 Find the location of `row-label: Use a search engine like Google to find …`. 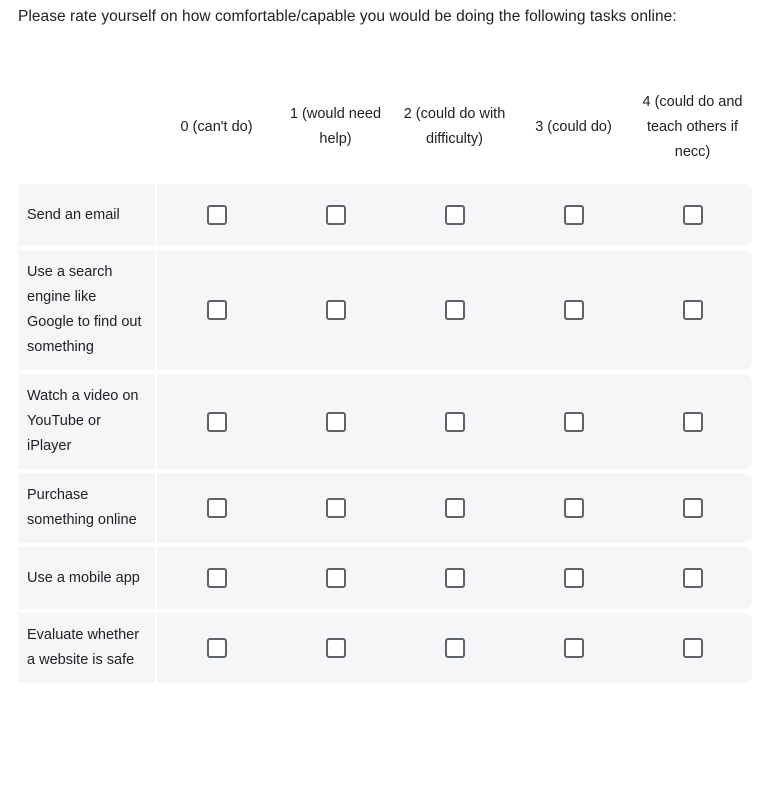

row-label: Use a search engine like Google to find … is located at coordinates (87, 310).